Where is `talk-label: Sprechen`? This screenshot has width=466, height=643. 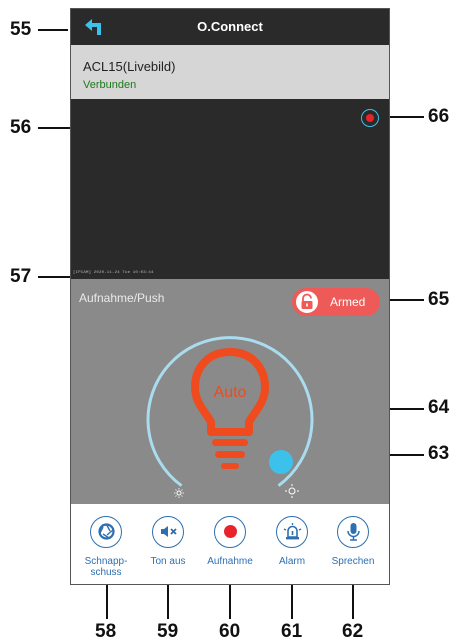 talk-label: Sprechen is located at coordinates (353, 561).